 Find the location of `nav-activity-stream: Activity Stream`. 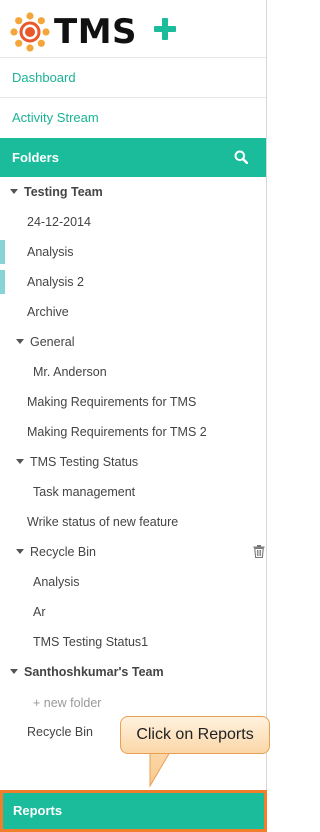

nav-activity-stream: Activity Stream is located at coordinates (133, 117).